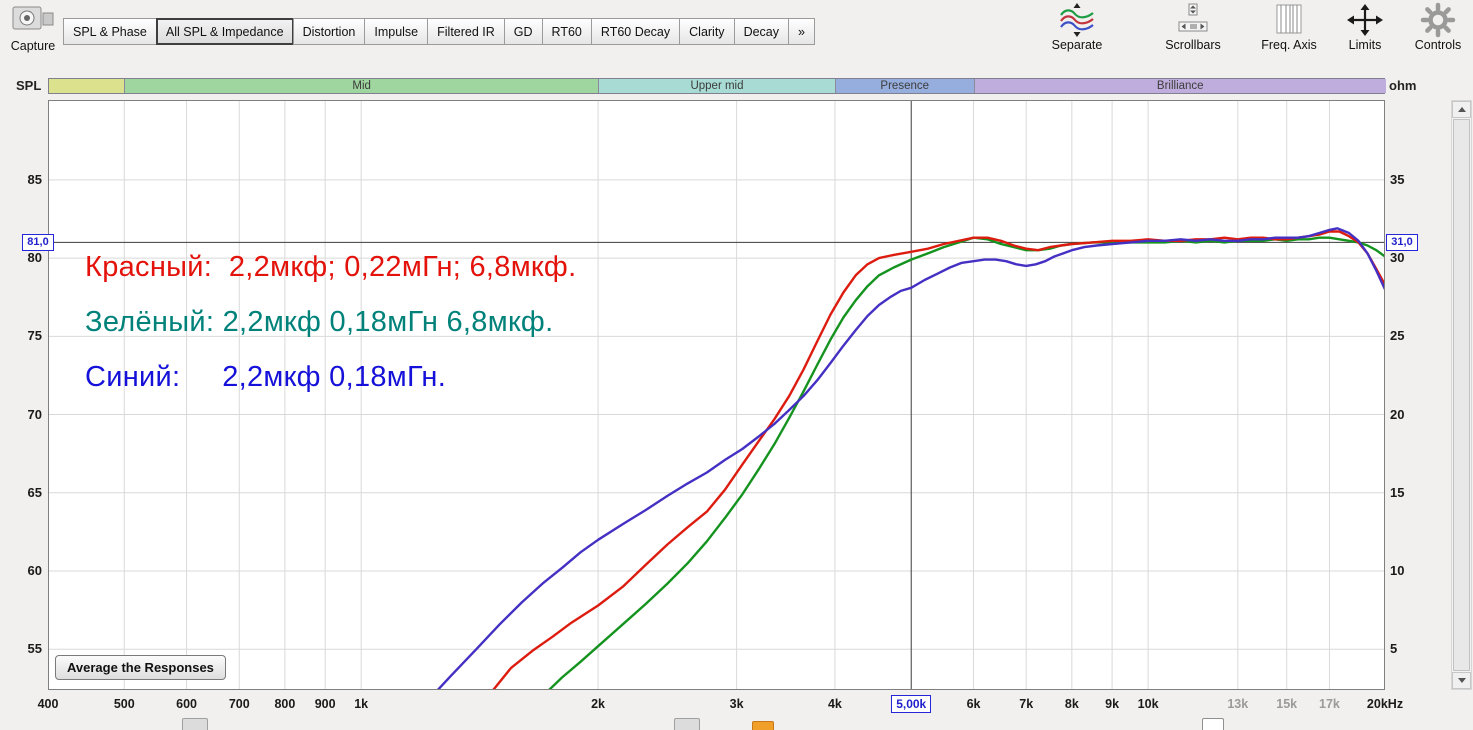 The width and height of the screenshot is (1473, 730). Describe the element at coordinates (34, 492) in the screenshot. I see `spl-tick-65: 65` at that location.